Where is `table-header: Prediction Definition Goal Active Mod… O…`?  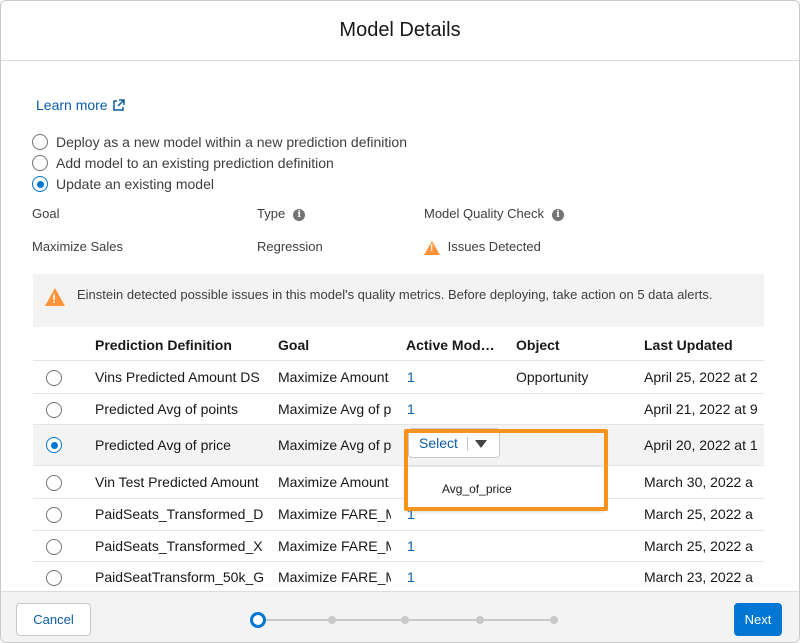 table-header: Prediction Definition Goal Active Mod… O… is located at coordinates (398, 344).